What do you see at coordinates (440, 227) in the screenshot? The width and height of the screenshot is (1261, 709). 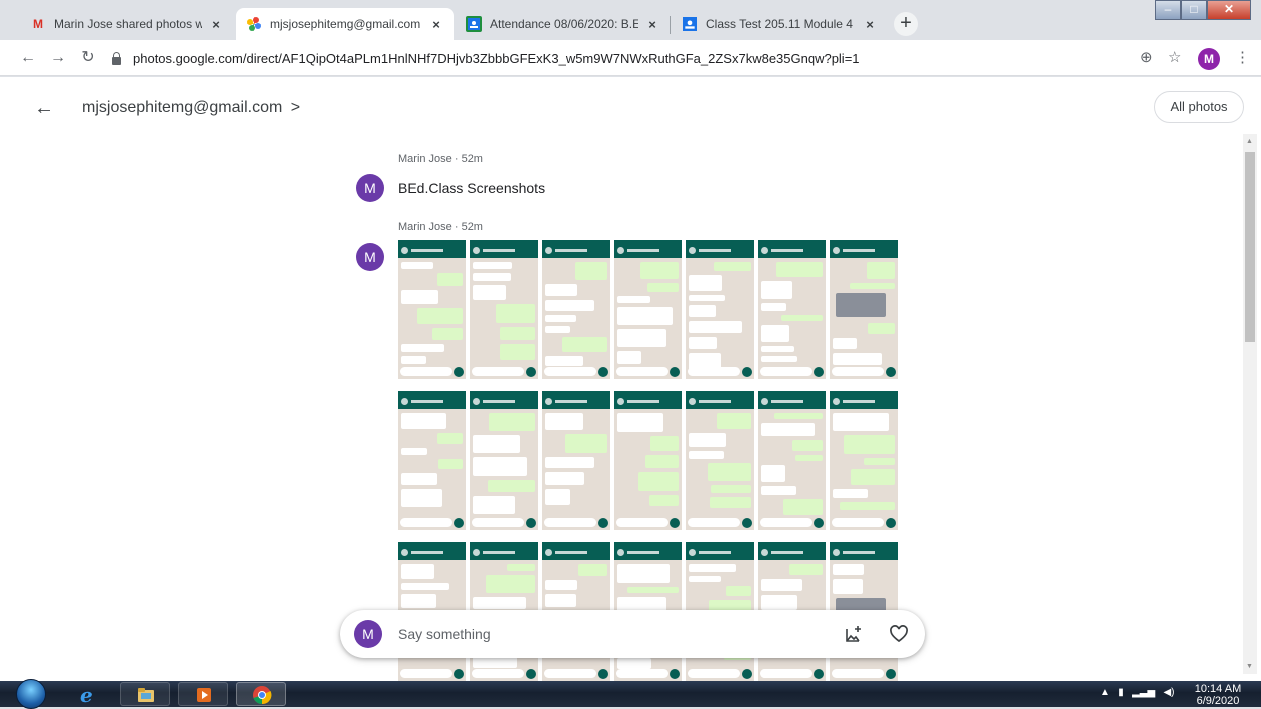 I see `entry-meta: Marin Jose · 52m` at bounding box center [440, 227].